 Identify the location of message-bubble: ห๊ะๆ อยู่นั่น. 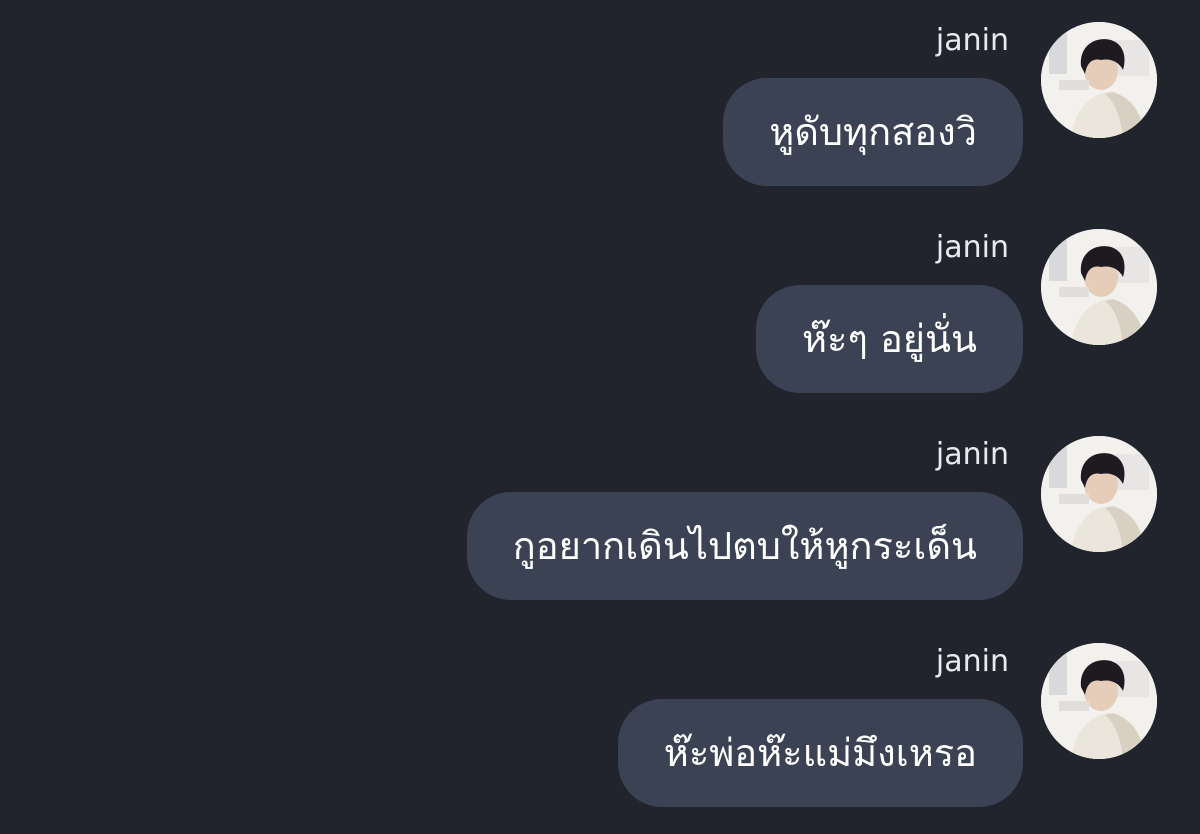
(889, 339).